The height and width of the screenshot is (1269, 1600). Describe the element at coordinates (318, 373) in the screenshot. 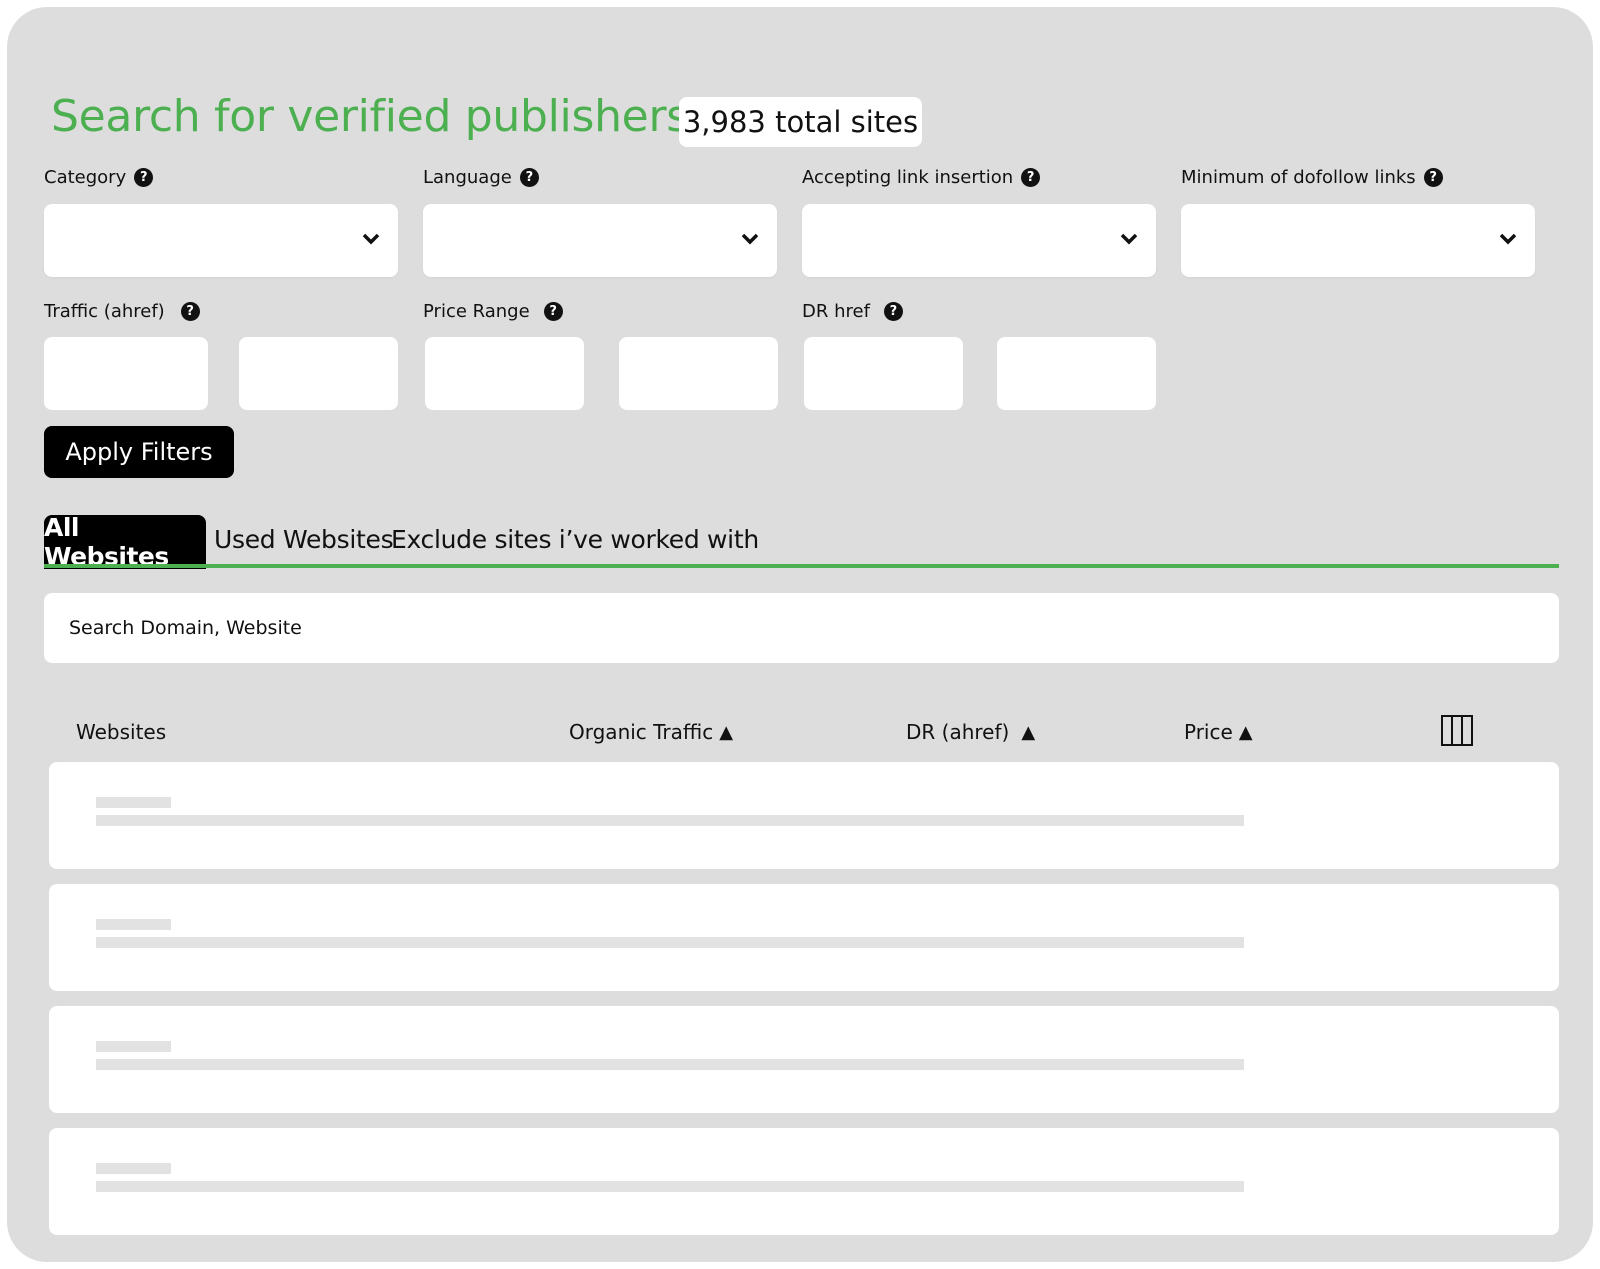

I see `traffic-max-input` at that location.